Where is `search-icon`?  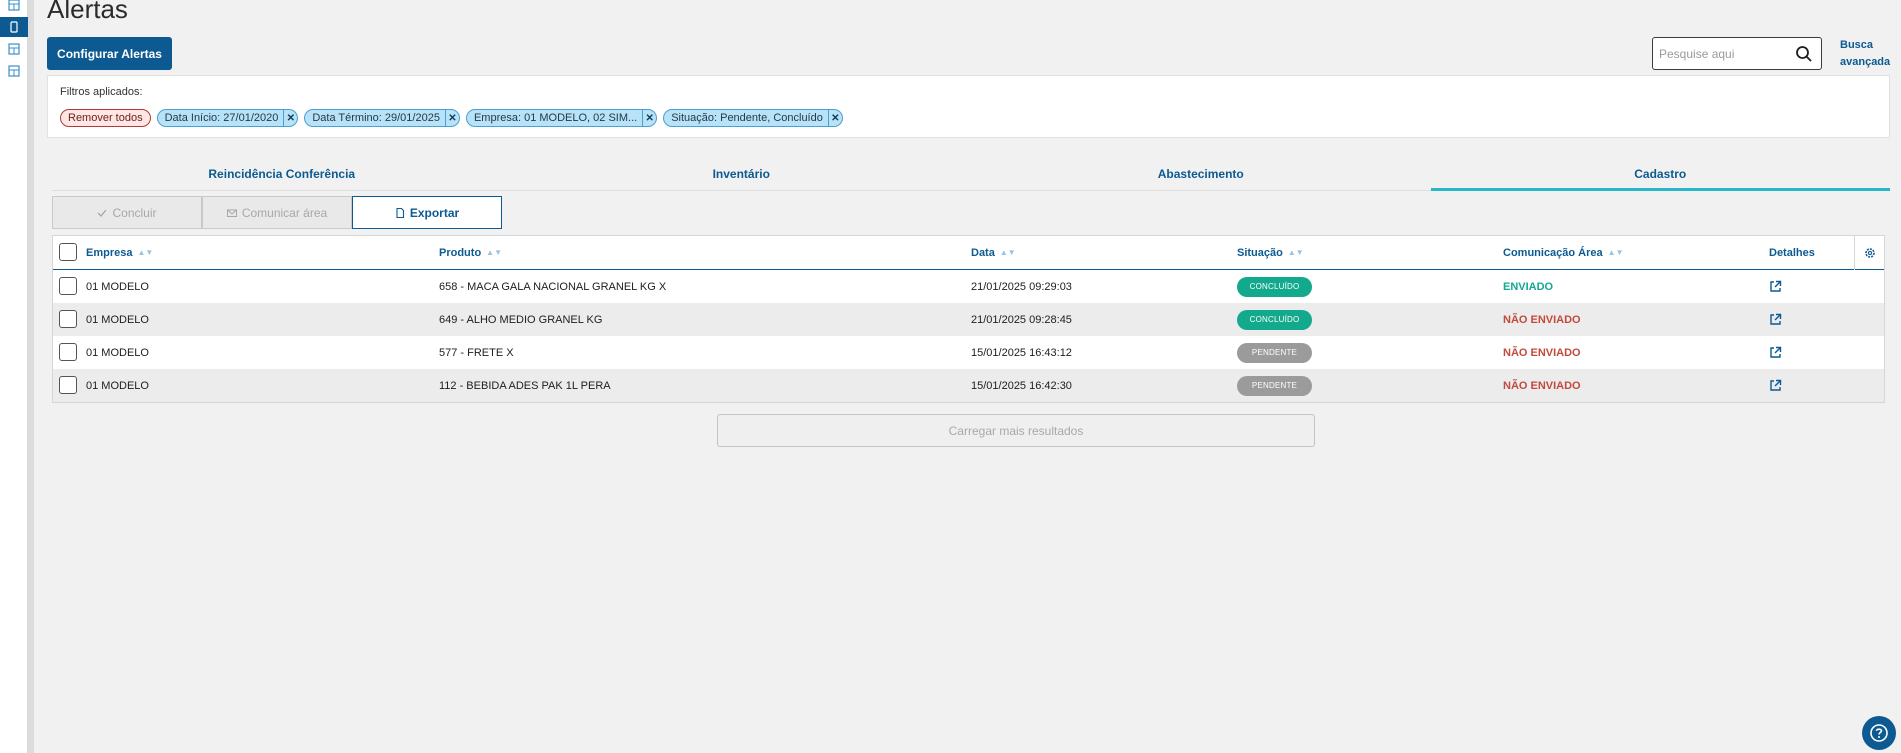
search-icon is located at coordinates (1804, 54).